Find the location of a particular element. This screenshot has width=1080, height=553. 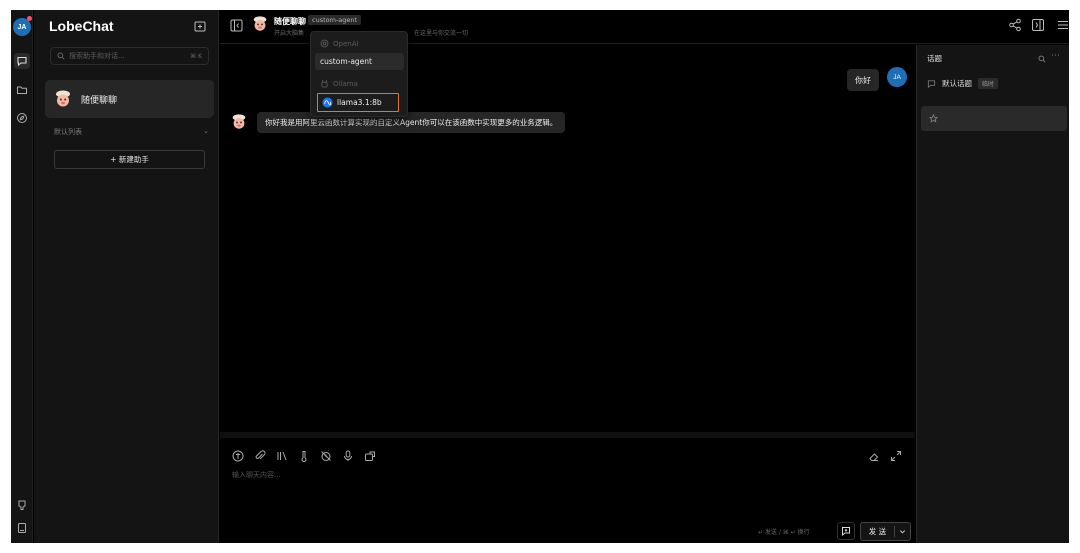

send-hint: ↵ 发送 / ⌘ ↵ 换行 is located at coordinates (784, 532).